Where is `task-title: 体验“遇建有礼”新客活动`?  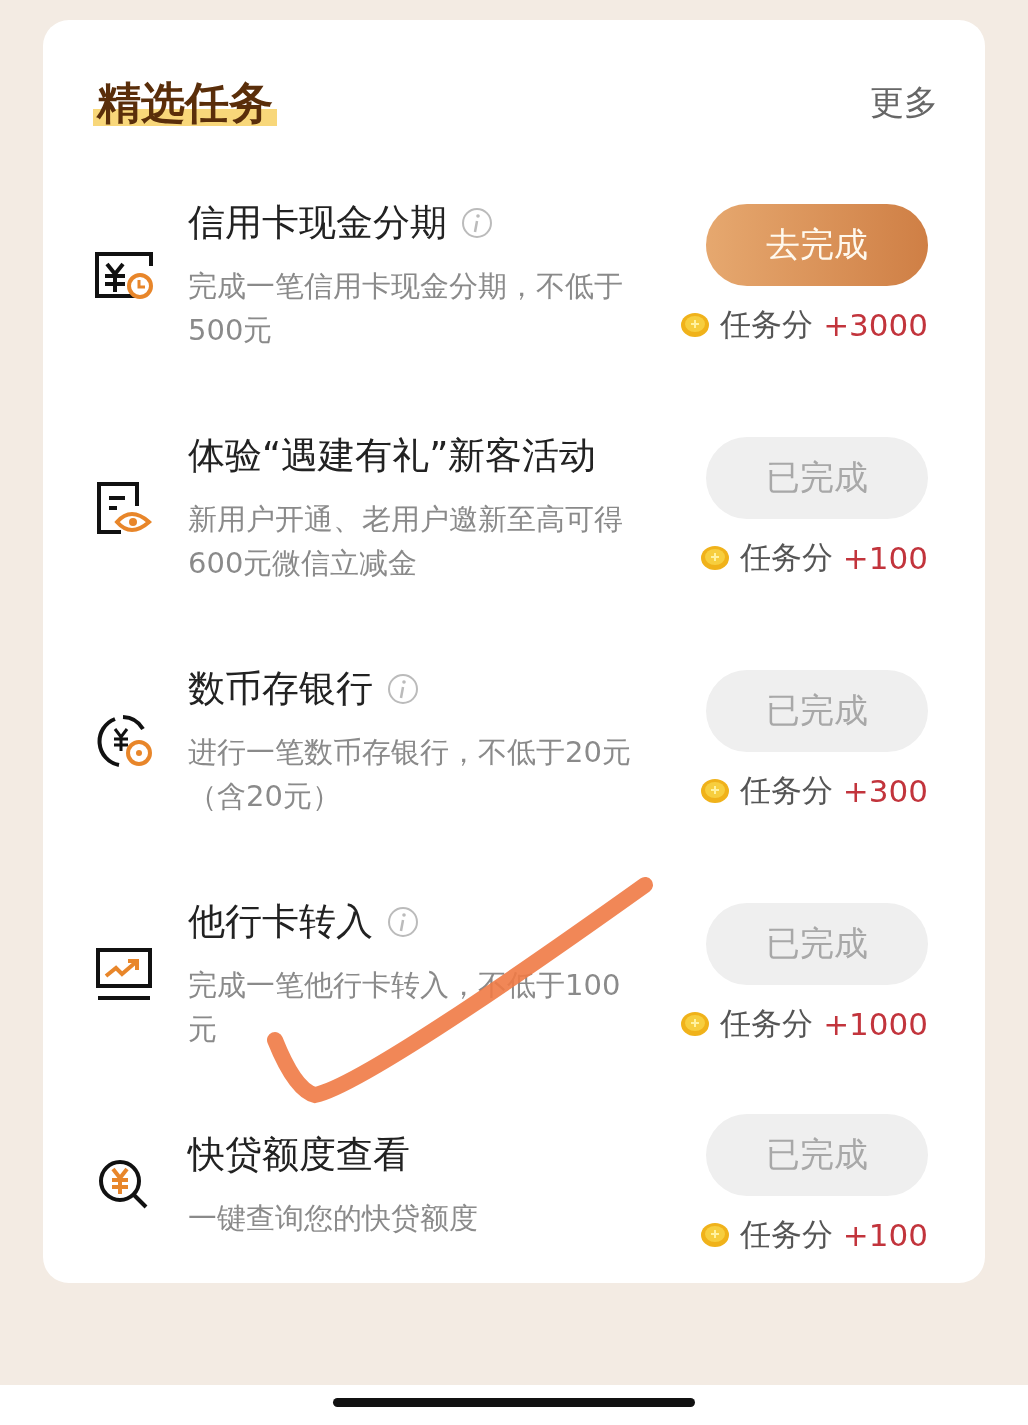
task-title: 体验“遇建有礼”新客活动 is located at coordinates (392, 455).